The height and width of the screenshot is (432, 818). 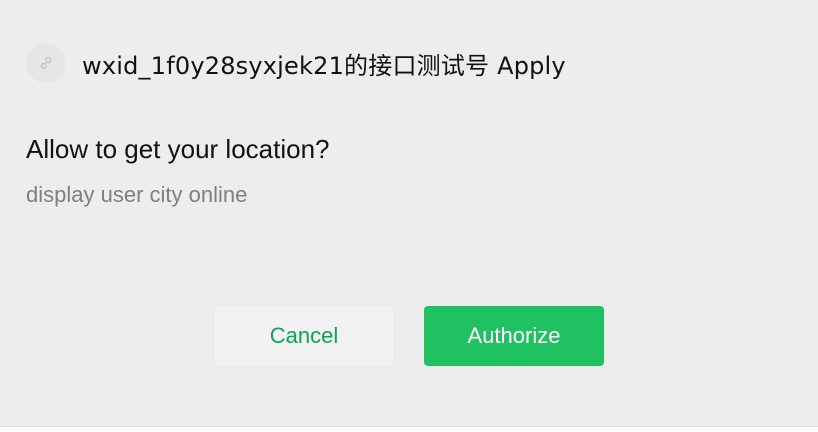 I want to click on app-title: wxid_1f0y28syxjek21的接口测试号 Apply, so click(x=324, y=65).